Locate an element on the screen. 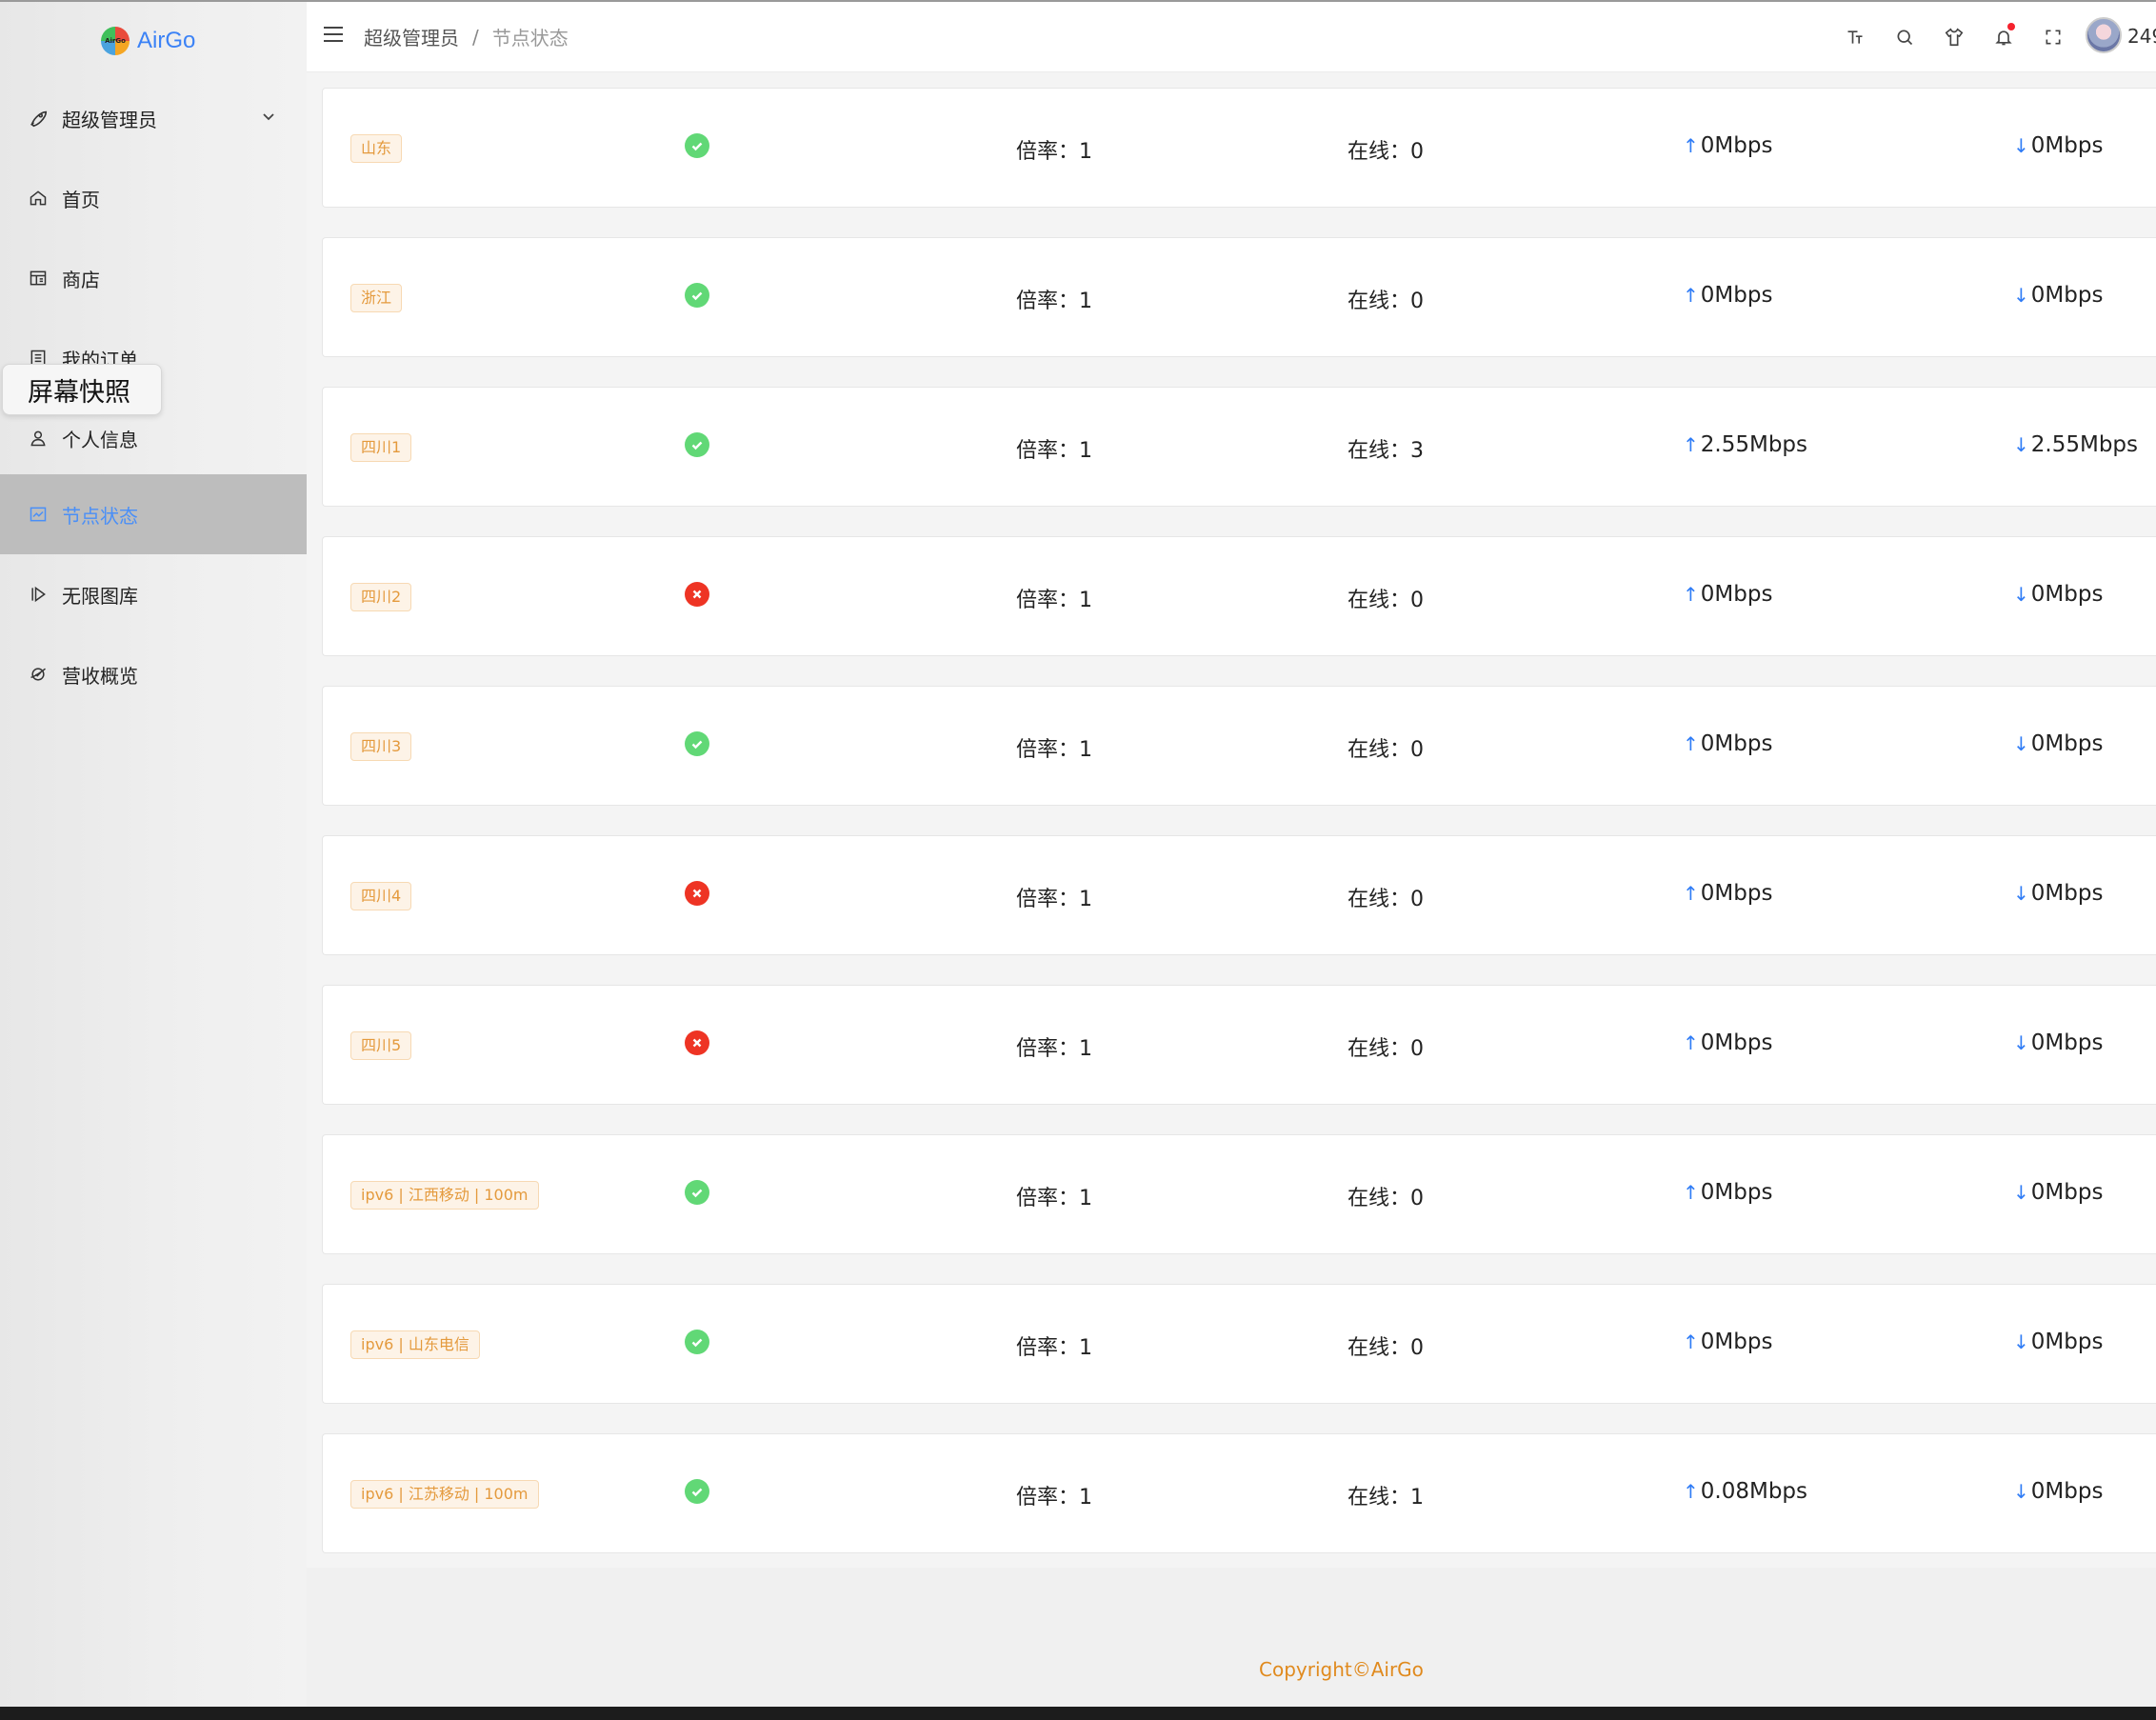  sidebar-item-label: 商店 is located at coordinates (81, 279).